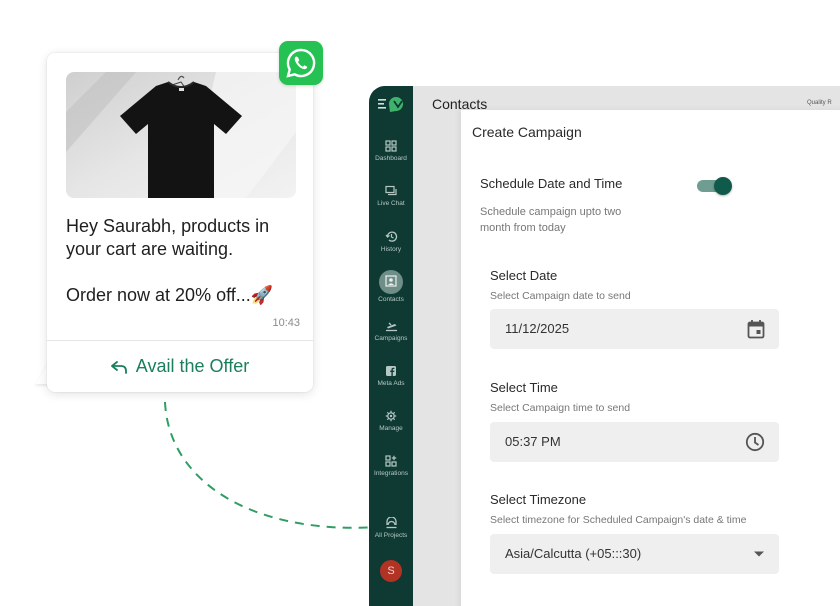 The height and width of the screenshot is (606, 840). I want to click on sidebar-item-integrations: Integrations, so click(391, 466).